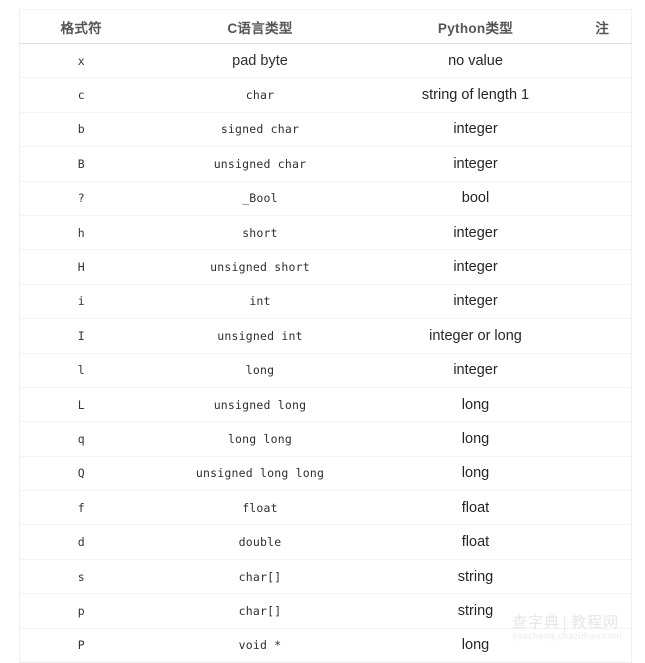 This screenshot has width=645, height=663. I want to click on table-row: i int integer, so click(325, 302).